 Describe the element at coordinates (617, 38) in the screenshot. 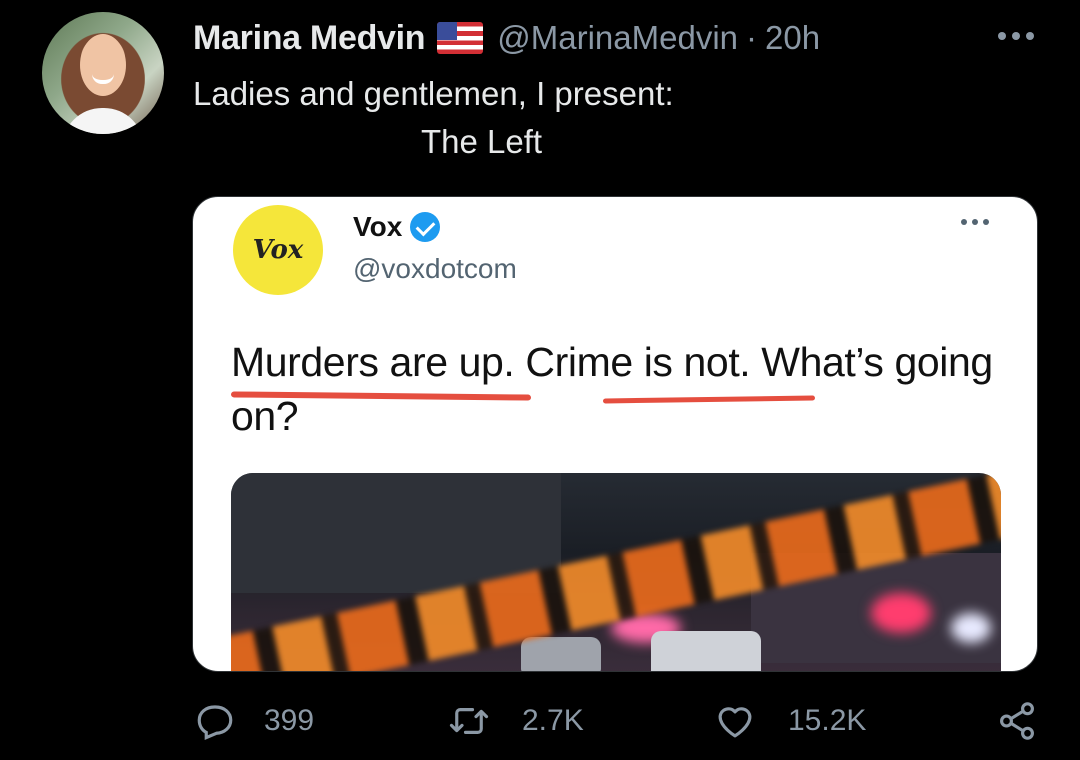

I see `author-handle: @MarinaMedvin` at that location.